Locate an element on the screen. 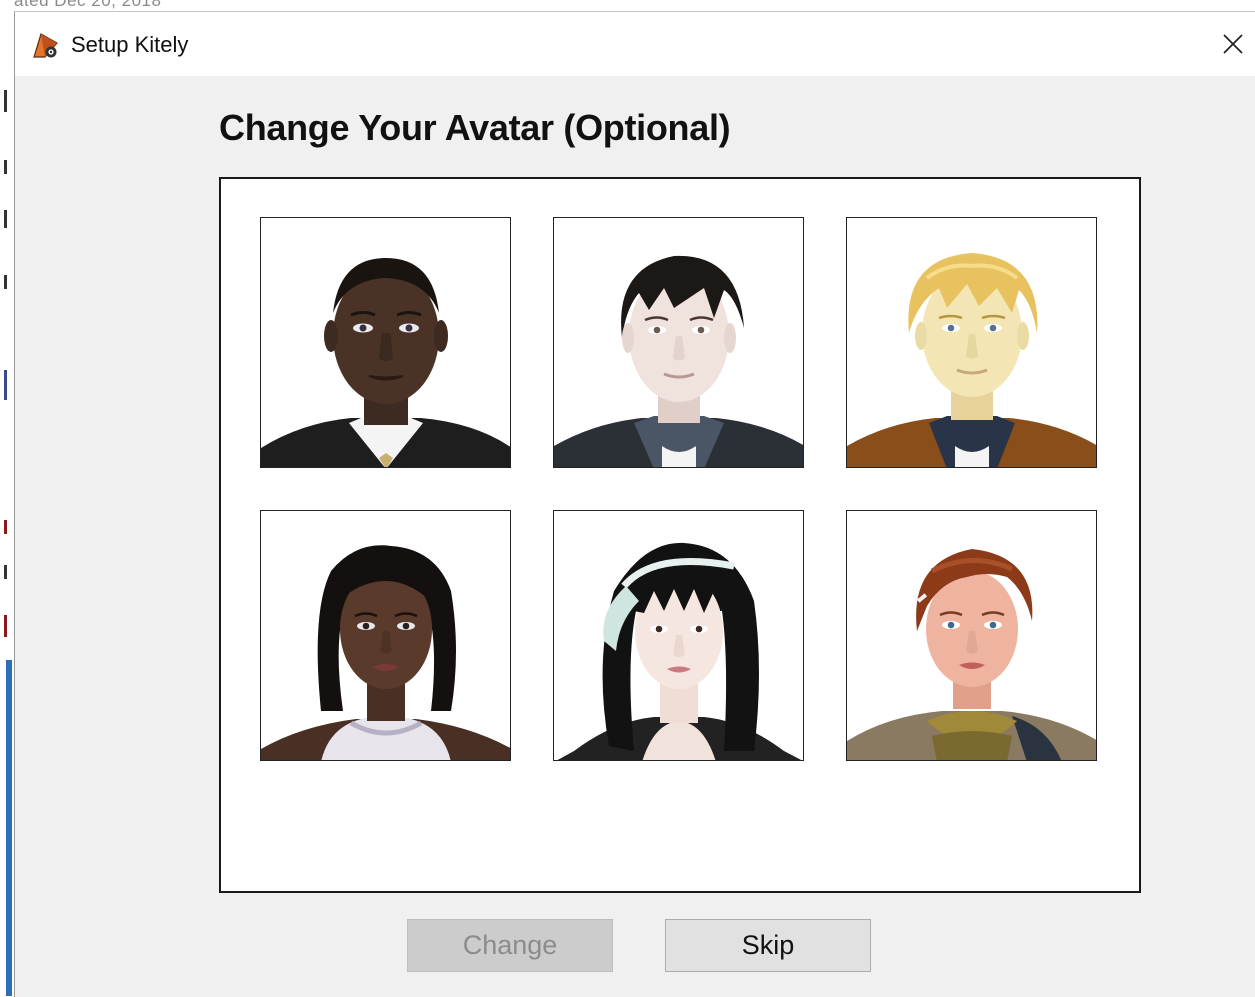 The width and height of the screenshot is (1255, 997). kitely-app-icon is located at coordinates (45, 45).